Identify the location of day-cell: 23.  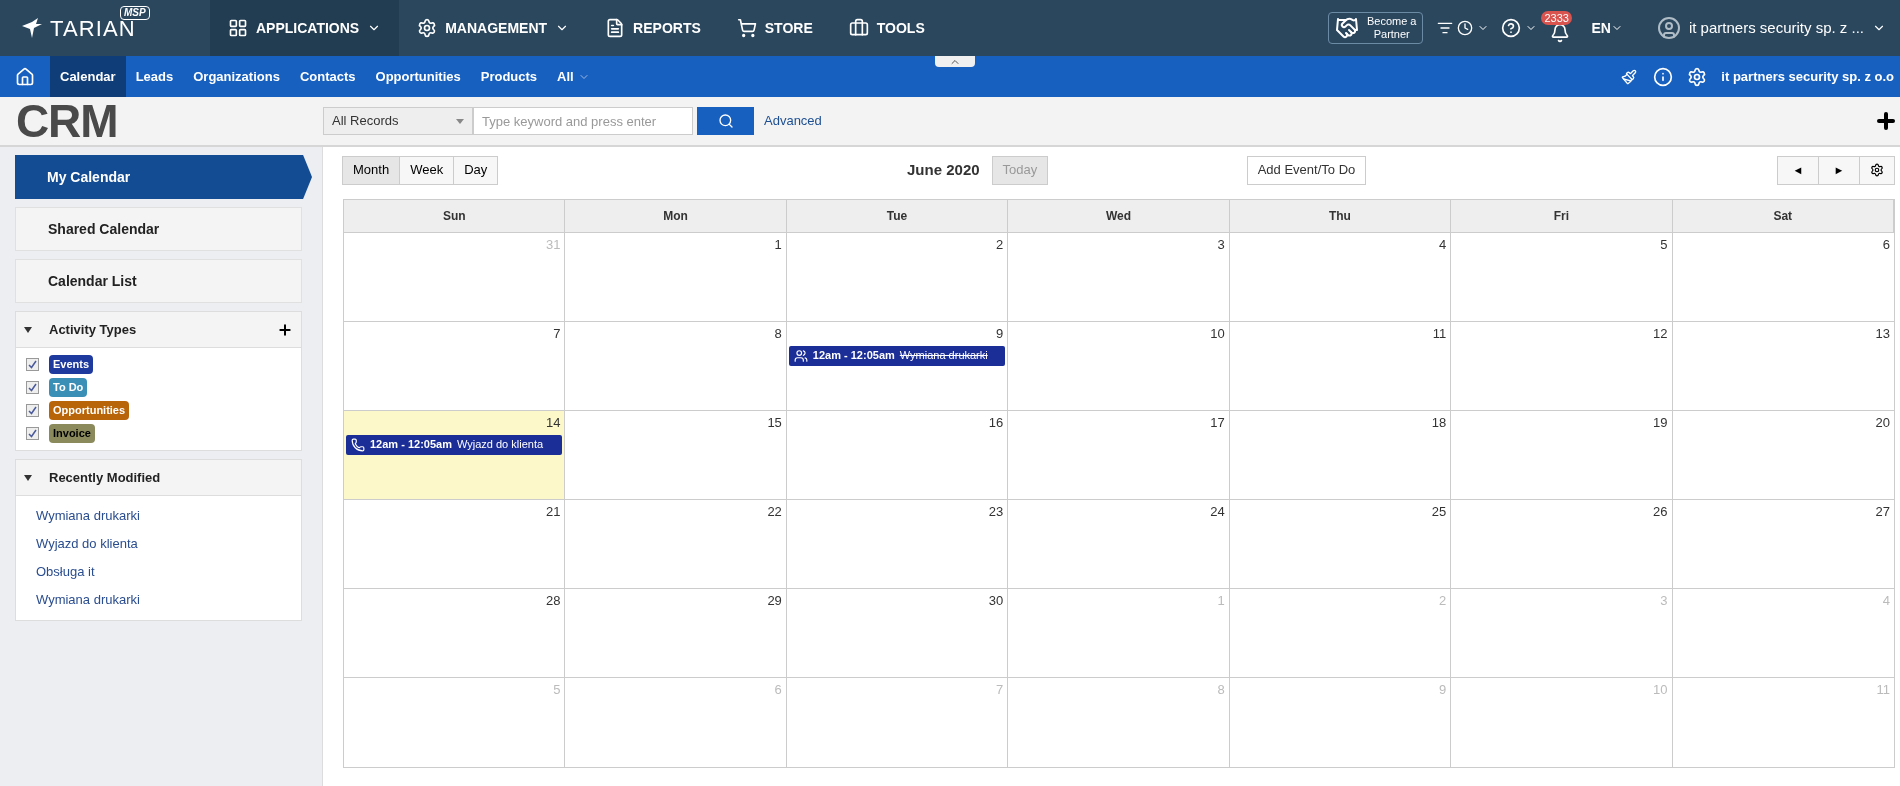
(897, 544).